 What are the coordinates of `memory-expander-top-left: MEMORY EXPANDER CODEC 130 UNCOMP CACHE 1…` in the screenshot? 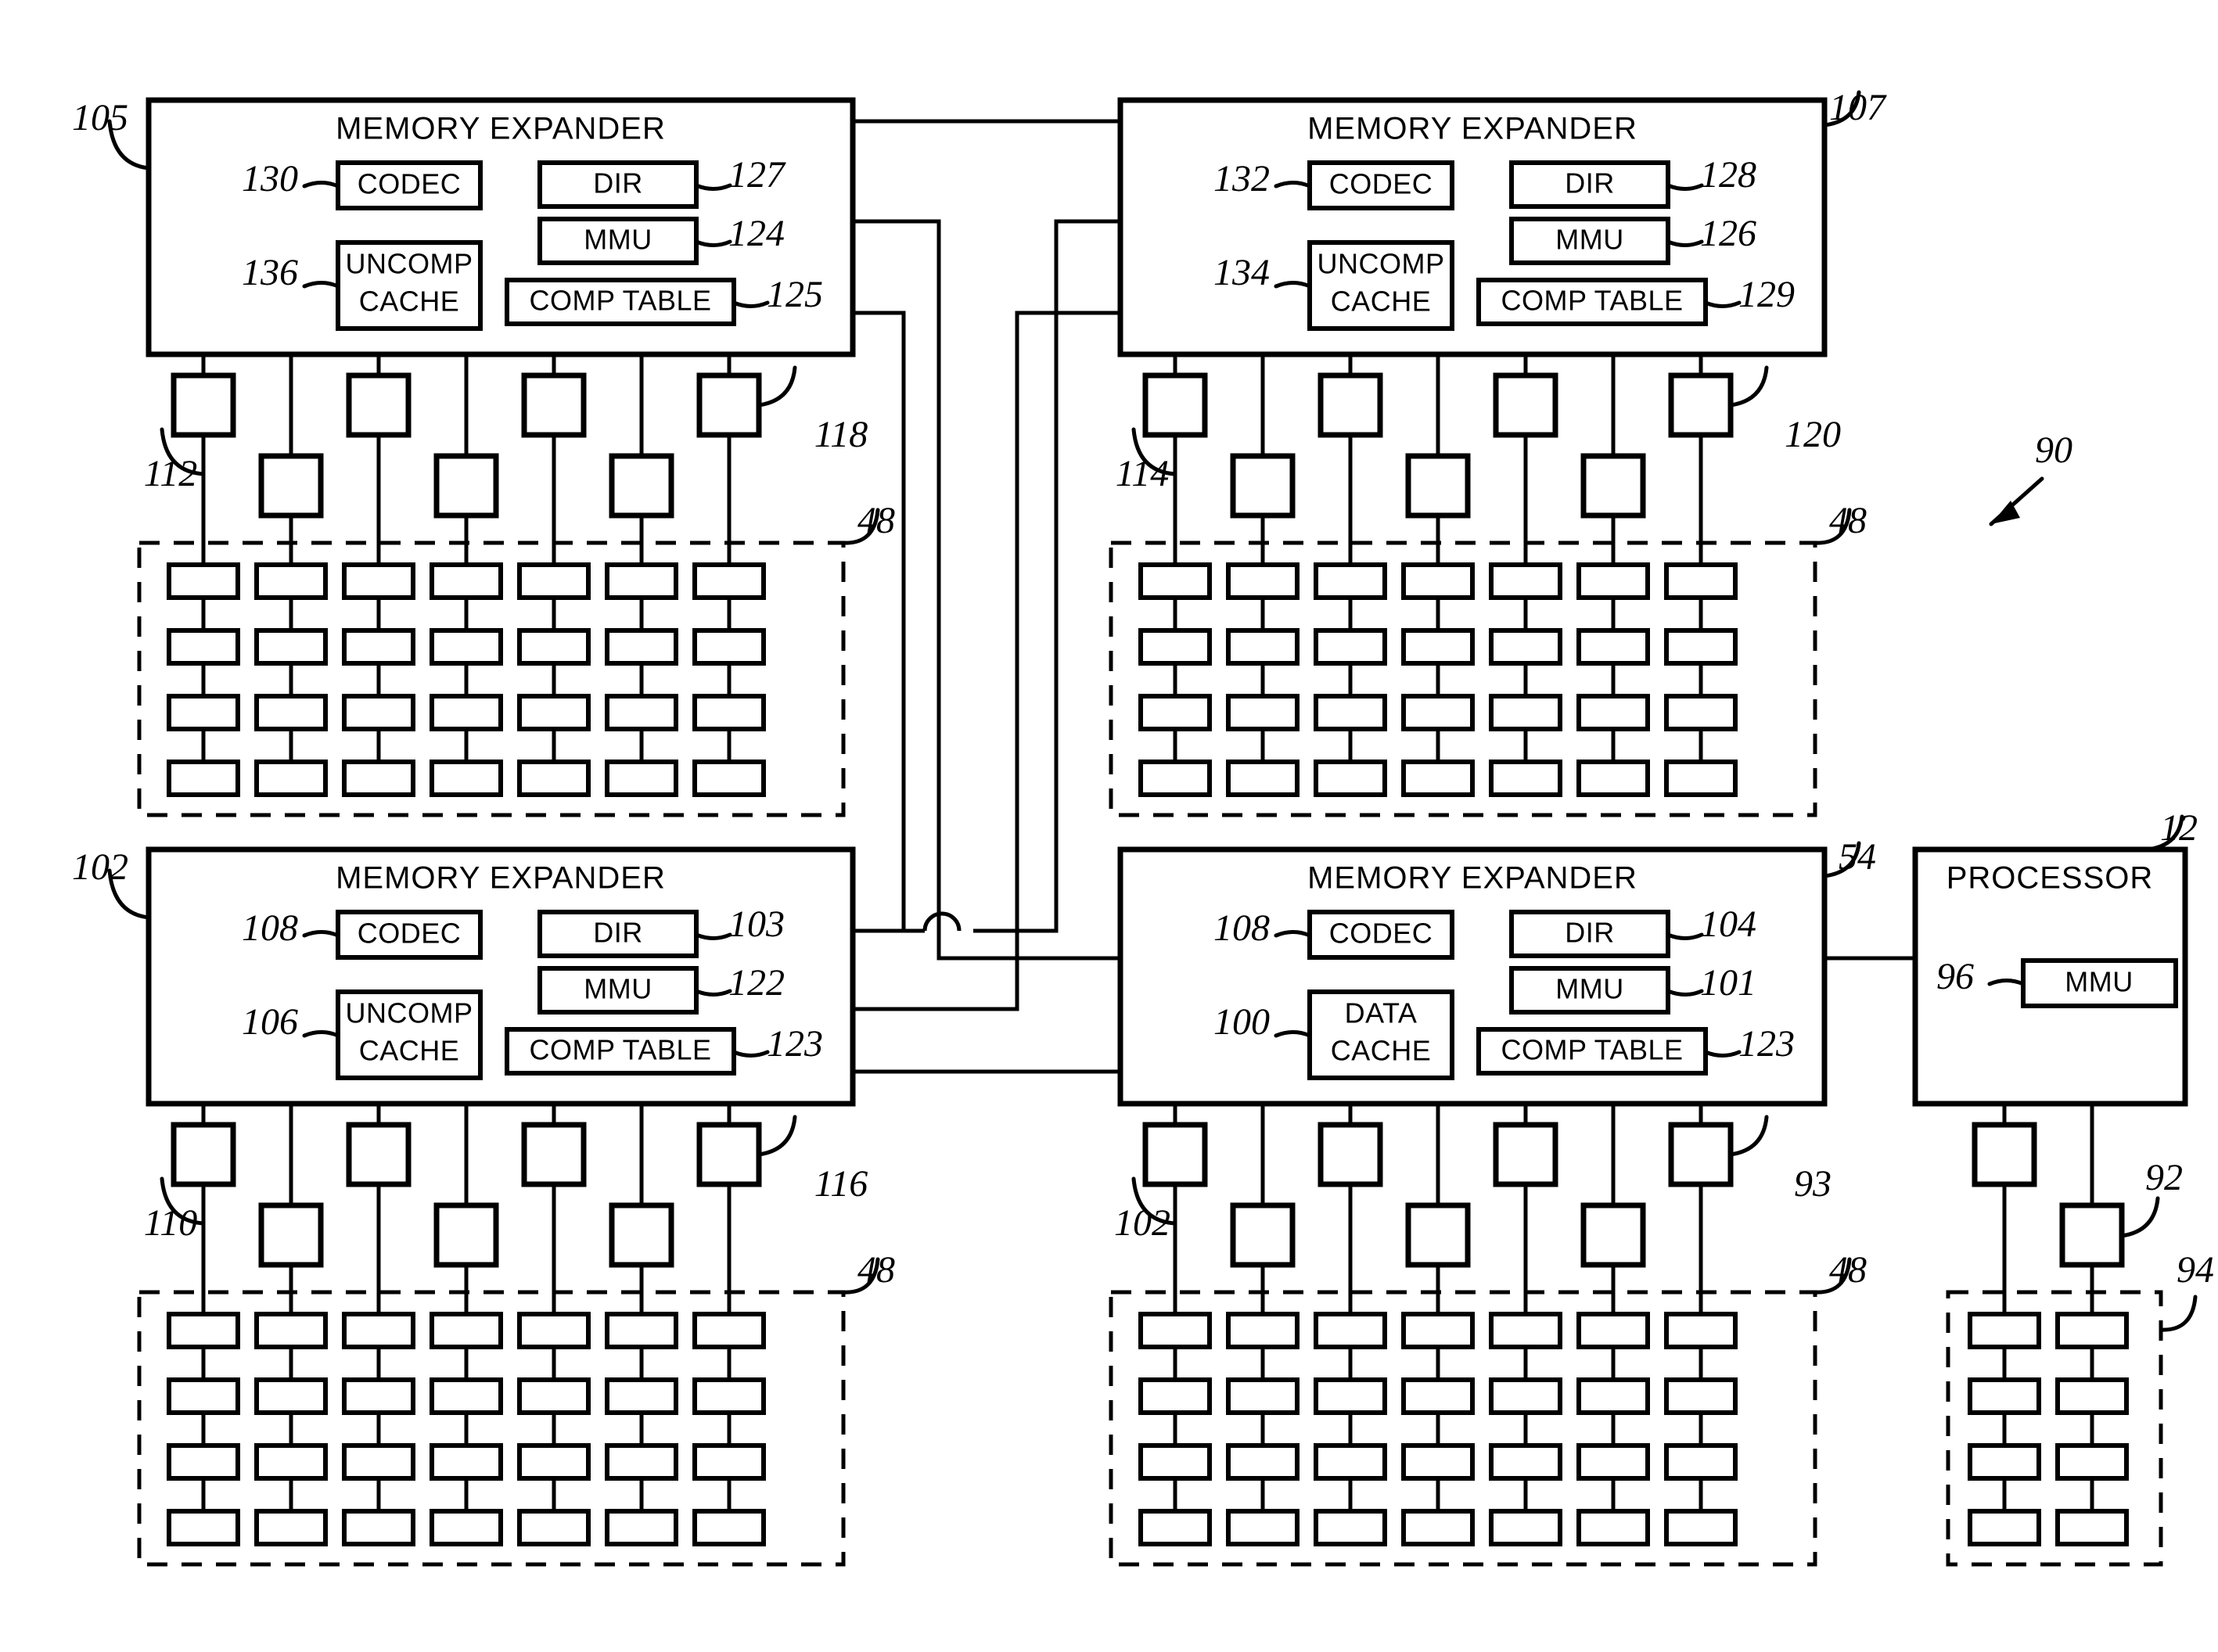 It's located at (464, 227).